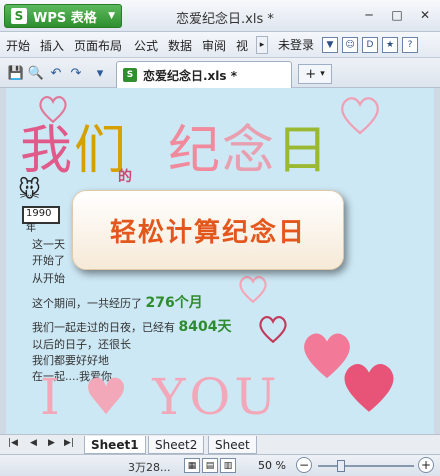 The width and height of the screenshot is (440, 476). What do you see at coordinates (19, 16) in the screenshot?
I see `wps-logo-icon: S` at bounding box center [19, 16].